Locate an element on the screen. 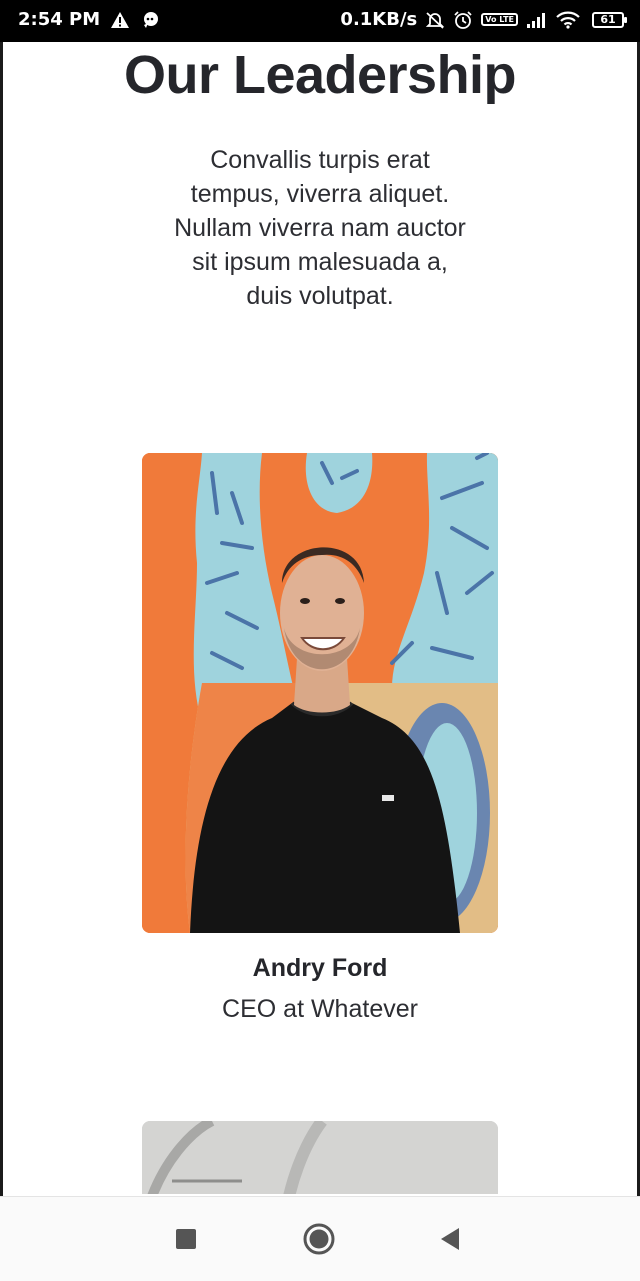 The height and width of the screenshot is (1281, 640). home-icon is located at coordinates (319, 1239).